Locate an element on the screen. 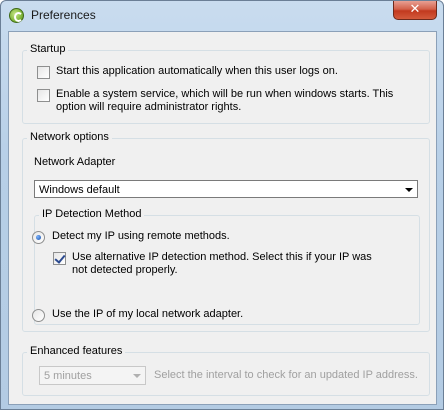 The width and height of the screenshot is (444, 410). system-service-checkbox is located at coordinates (43, 95).